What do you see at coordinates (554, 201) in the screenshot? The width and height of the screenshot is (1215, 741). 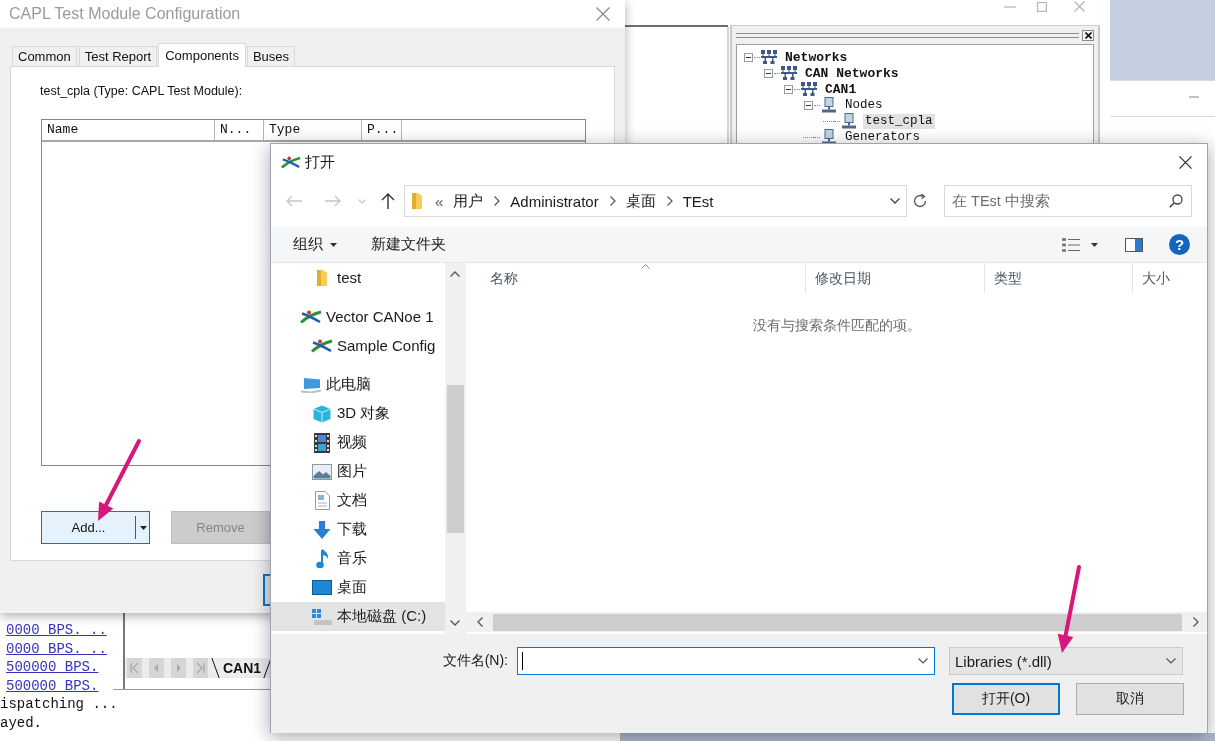 I see `breadcrumb-item: Administrator` at bounding box center [554, 201].